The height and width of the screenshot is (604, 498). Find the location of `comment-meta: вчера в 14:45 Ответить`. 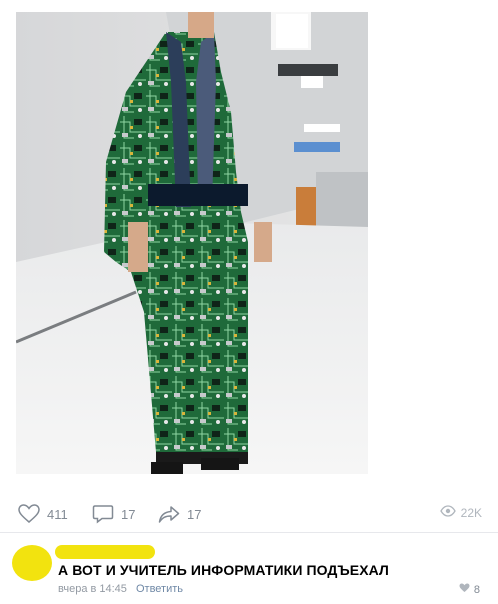

comment-meta: вчера в 14:45 Ответить is located at coordinates (120, 589).